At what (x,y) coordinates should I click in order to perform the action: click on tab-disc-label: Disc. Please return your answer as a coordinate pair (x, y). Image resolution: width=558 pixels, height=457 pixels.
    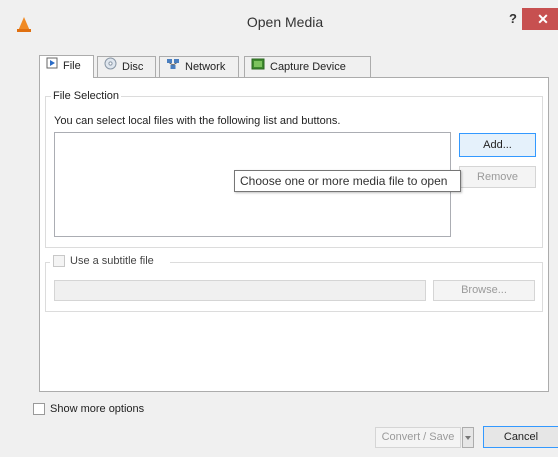
    Looking at the image, I should click on (133, 67).